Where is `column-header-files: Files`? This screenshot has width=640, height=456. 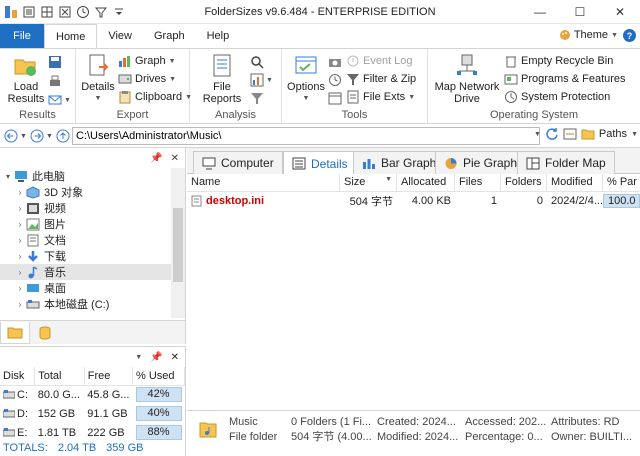 column-header-files: Files is located at coordinates (478, 182).